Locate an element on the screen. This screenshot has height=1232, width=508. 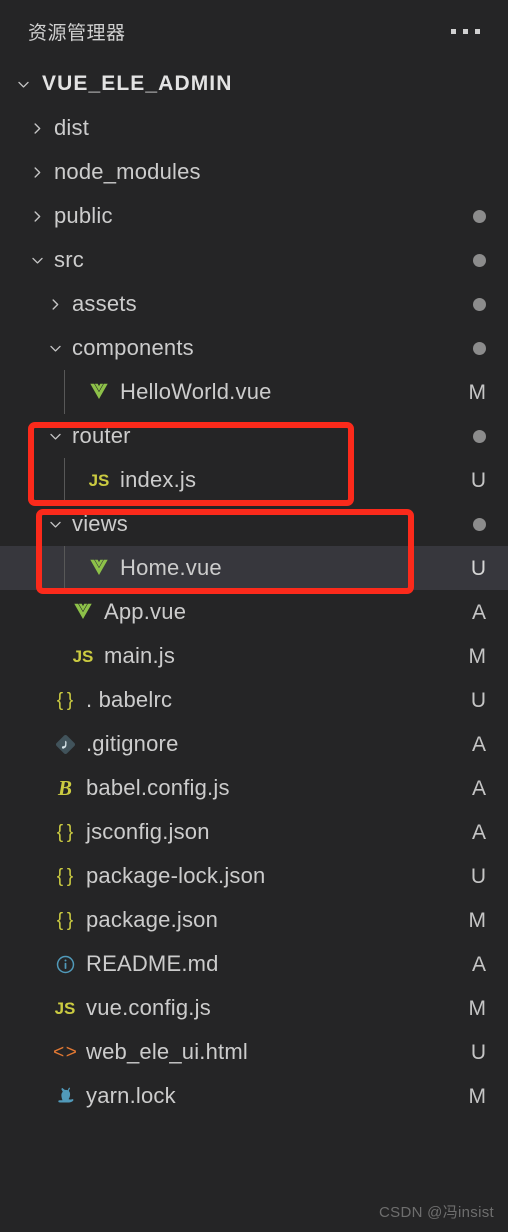
tree-file-row: { } package-lock.json U is located at coordinates (254, 876).